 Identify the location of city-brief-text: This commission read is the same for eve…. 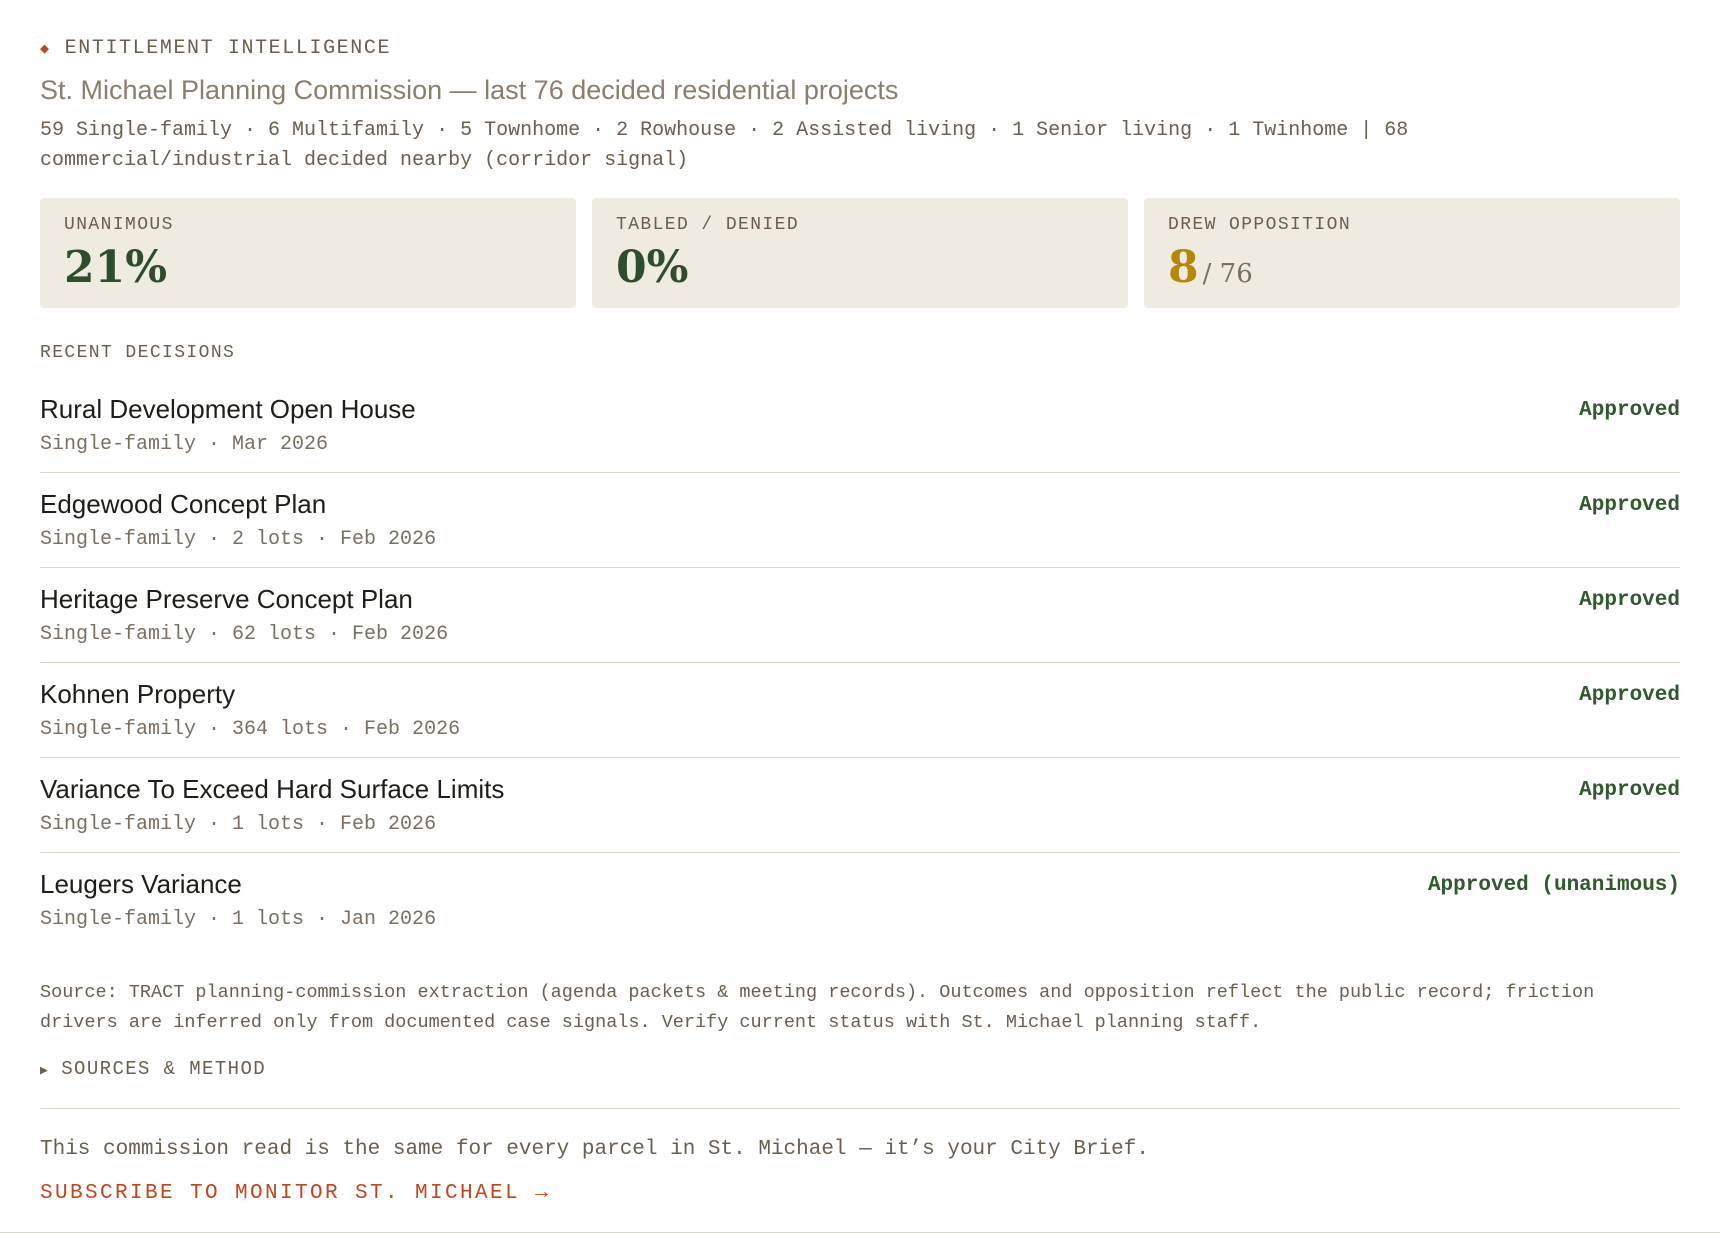
(594, 1149).